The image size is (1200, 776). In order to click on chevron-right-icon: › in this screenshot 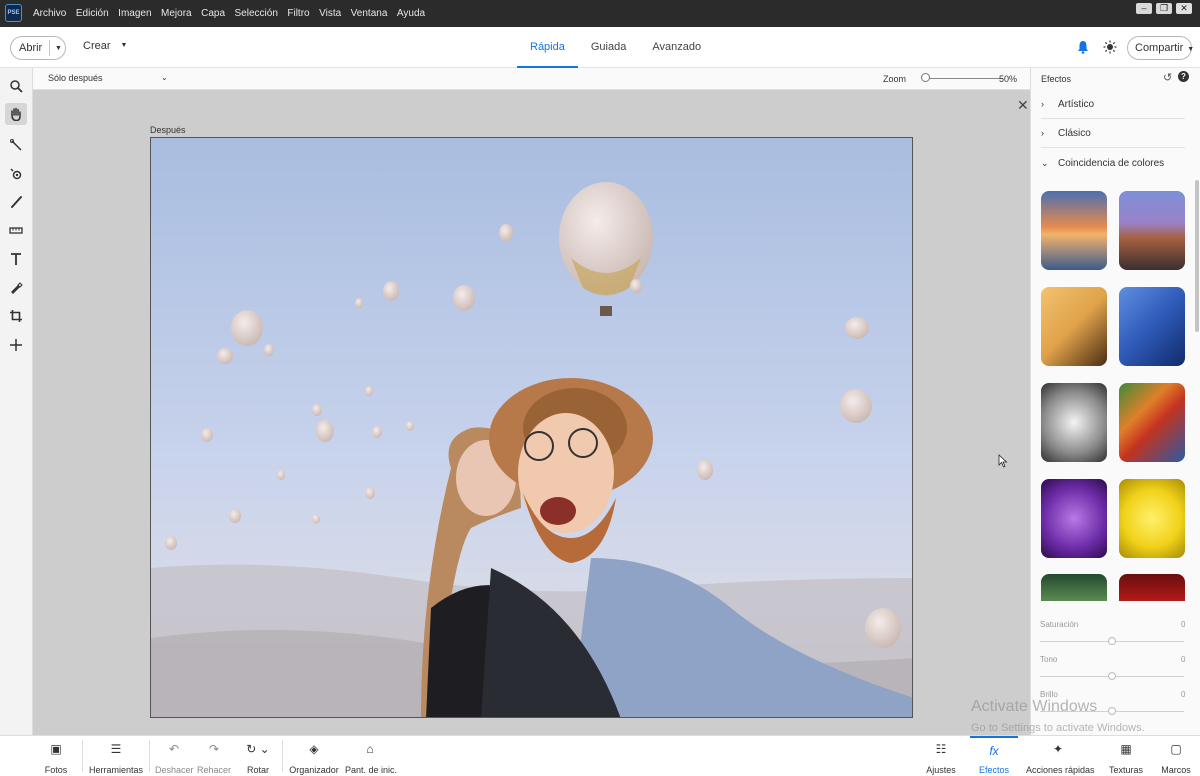, I will do `click(1042, 104)`.